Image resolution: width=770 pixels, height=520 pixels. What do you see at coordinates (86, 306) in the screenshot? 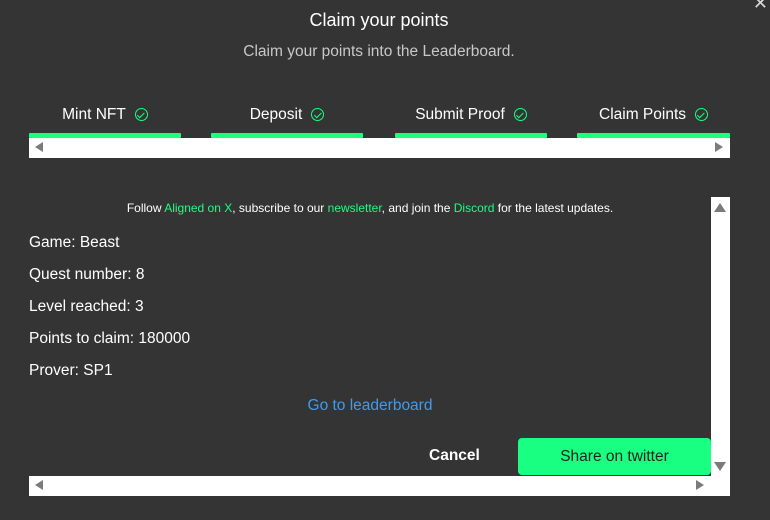
I see `level-reached-info: Level reached: 3` at bounding box center [86, 306].